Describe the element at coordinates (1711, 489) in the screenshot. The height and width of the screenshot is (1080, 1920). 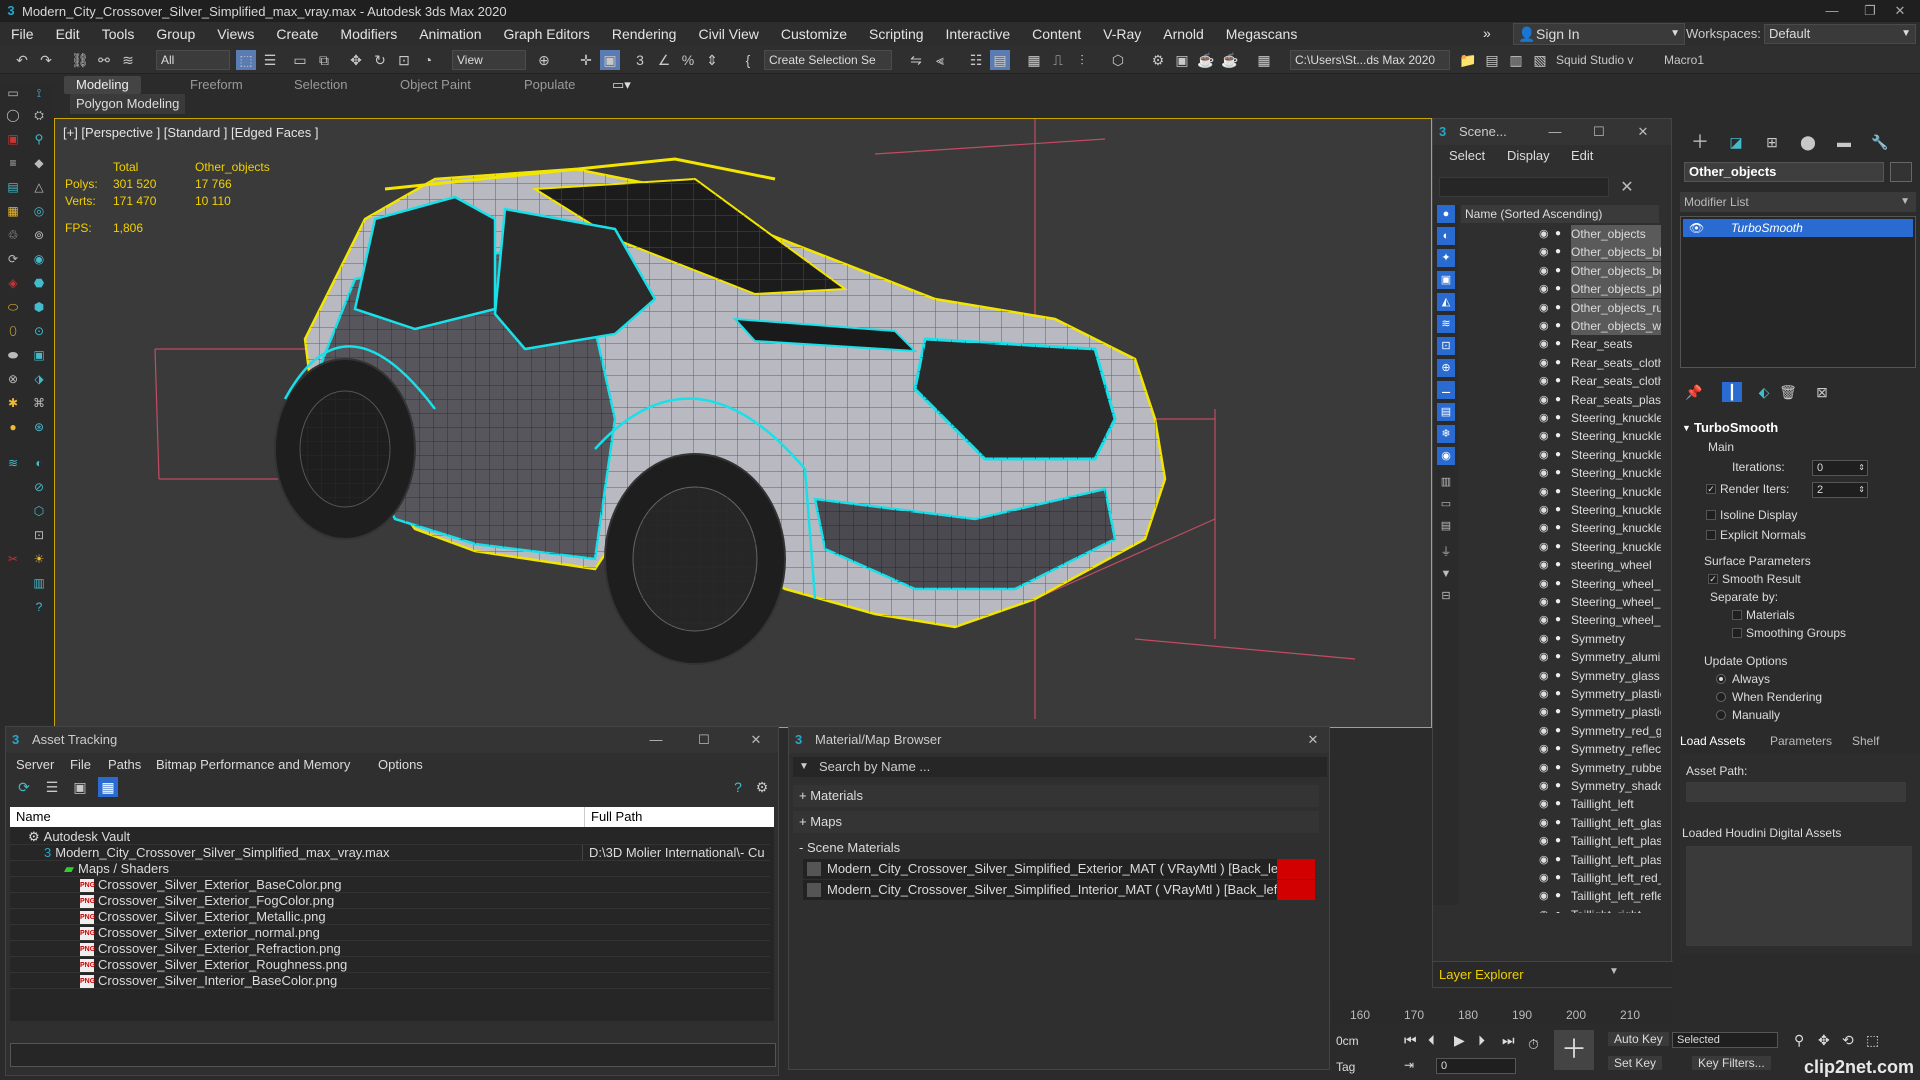
I see `render-iters-checkbox: ✓` at that location.